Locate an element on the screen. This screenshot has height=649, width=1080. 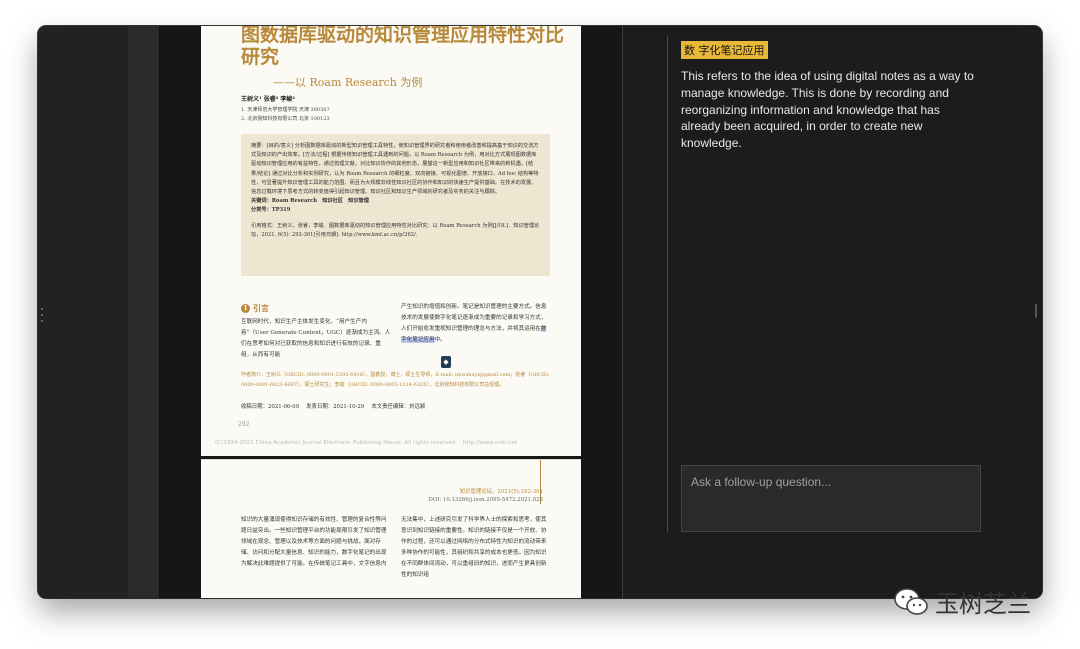
left-gutter is located at coordinates (83, 312).